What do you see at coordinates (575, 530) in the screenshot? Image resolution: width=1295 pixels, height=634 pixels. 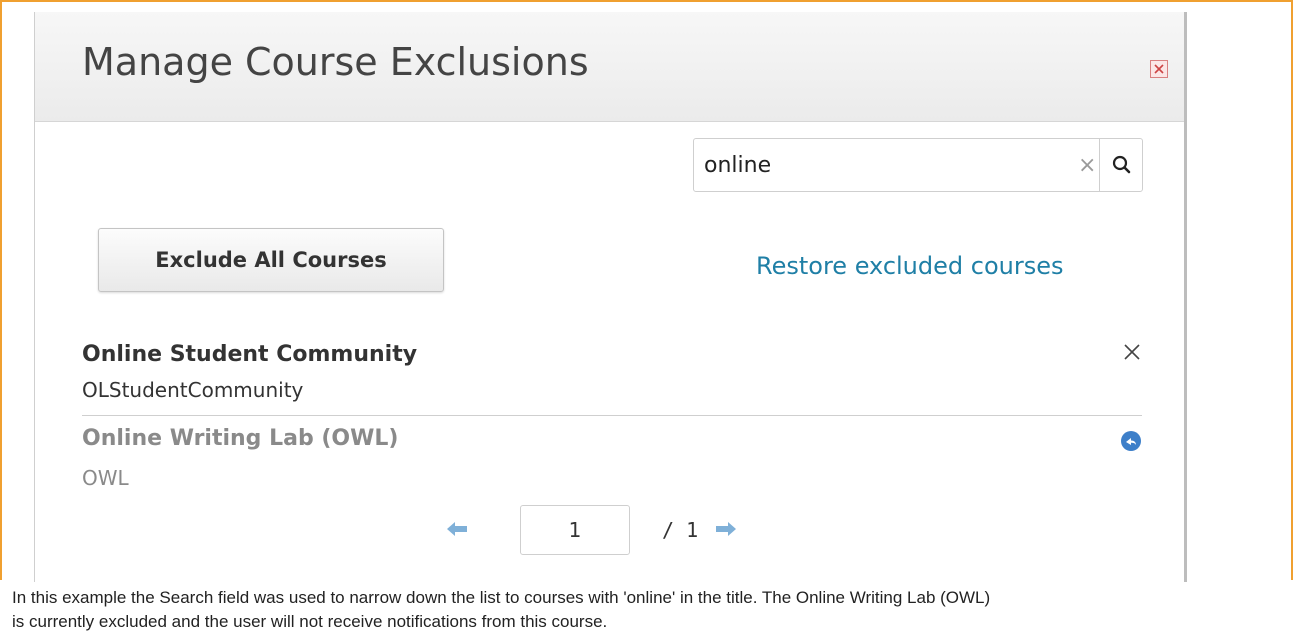 I see `page-number-input` at bounding box center [575, 530].